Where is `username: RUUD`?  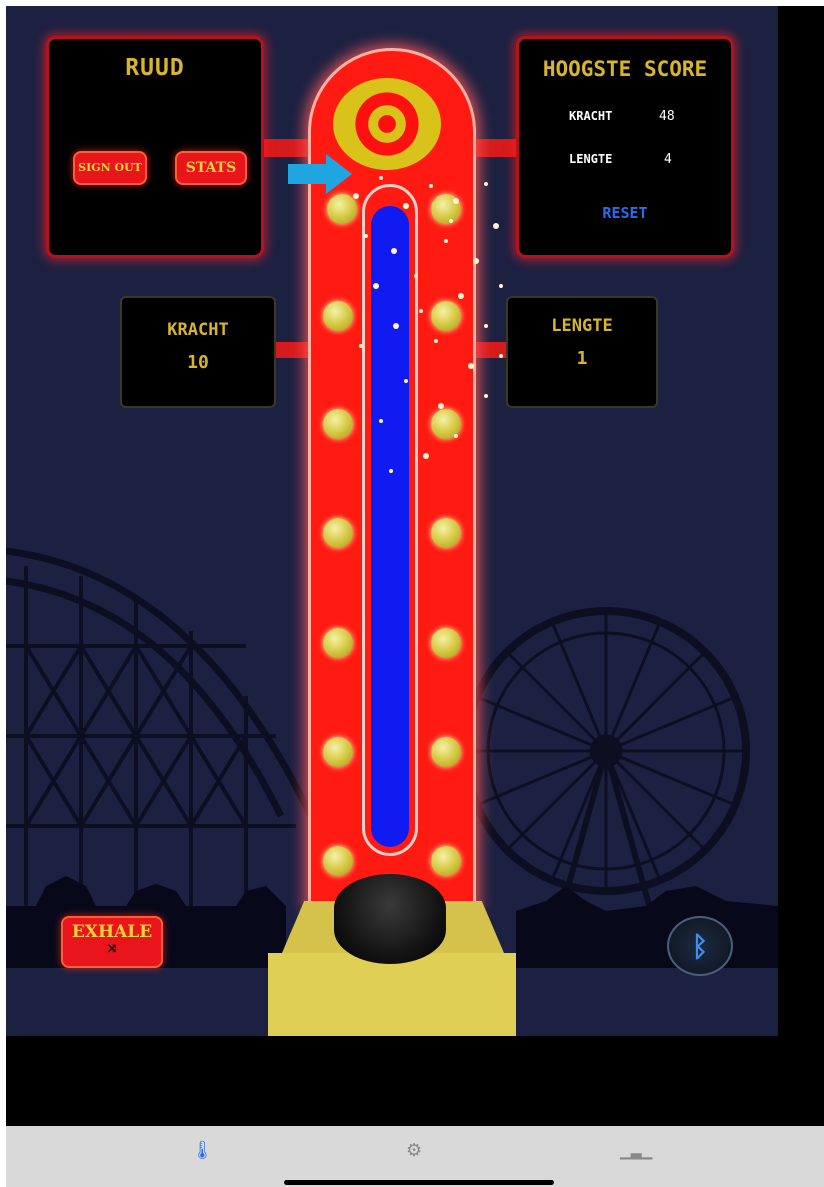 username: RUUD is located at coordinates (155, 68).